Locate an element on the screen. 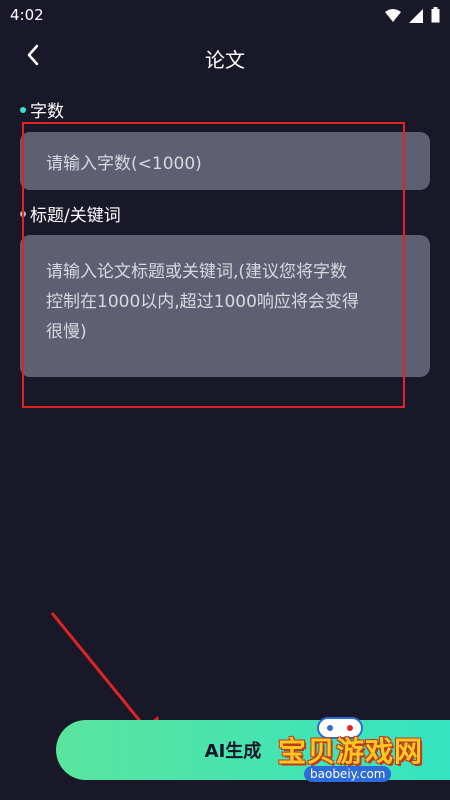  watermark-logo: 宝贝游戏网 baobeiy.com is located at coordinates (358, 752).